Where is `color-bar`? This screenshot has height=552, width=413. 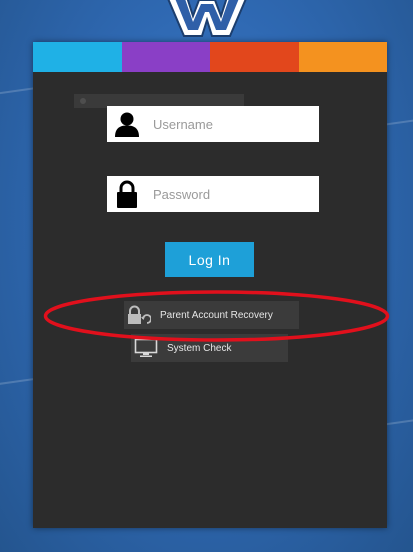 color-bar is located at coordinates (210, 57).